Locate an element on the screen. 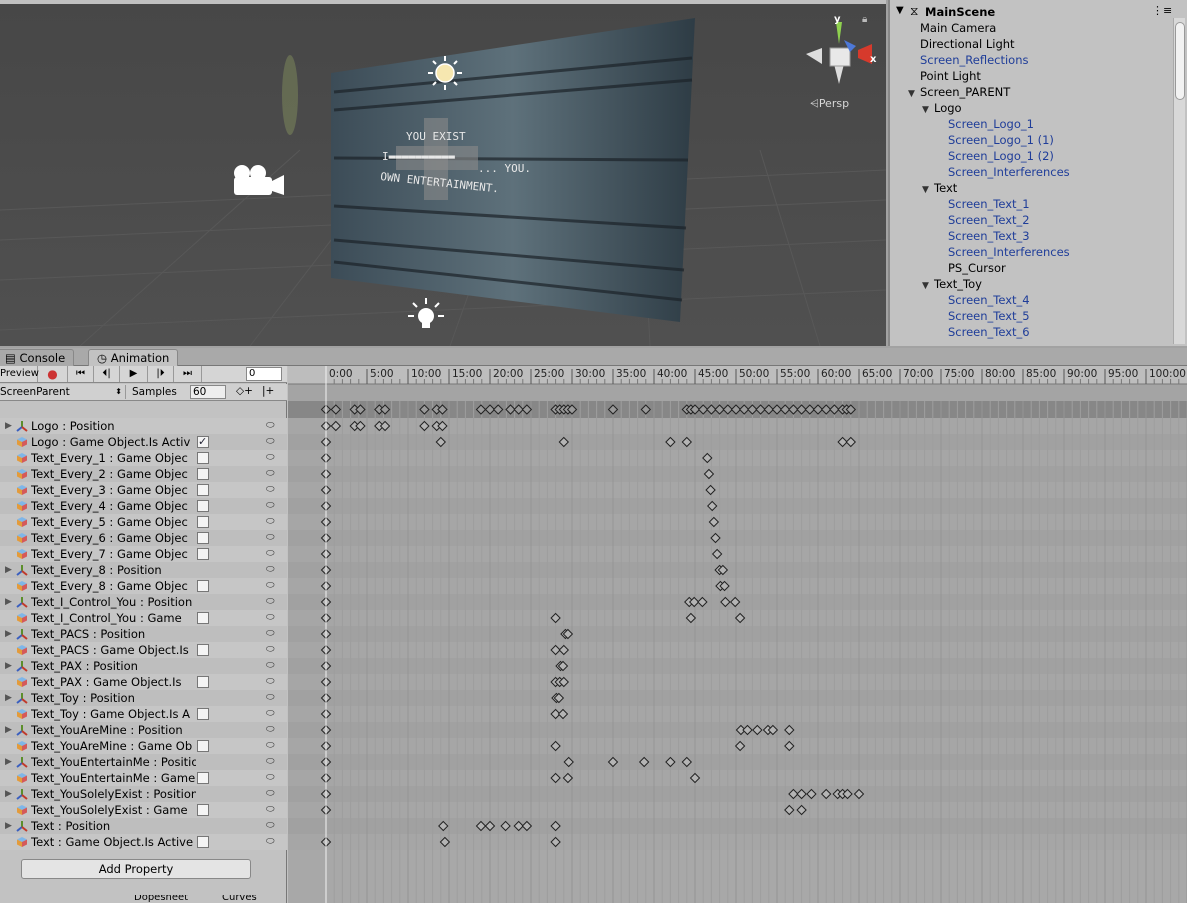 This screenshot has width=1187, height=903. property-row: Text_Toy : Game Object.Is A ⬭ is located at coordinates (143, 714).